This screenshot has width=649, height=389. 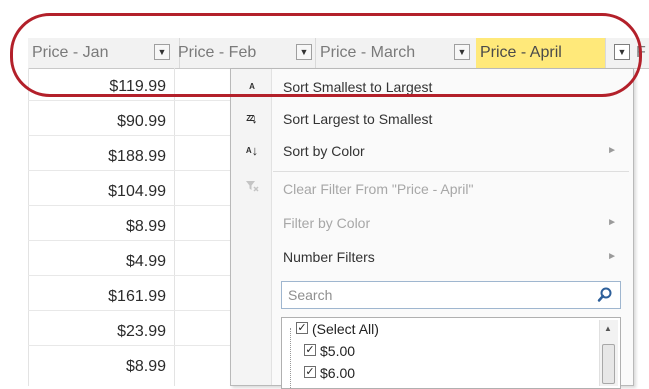 What do you see at coordinates (113, 122) in the screenshot?
I see `price-cell: $90.99` at bounding box center [113, 122].